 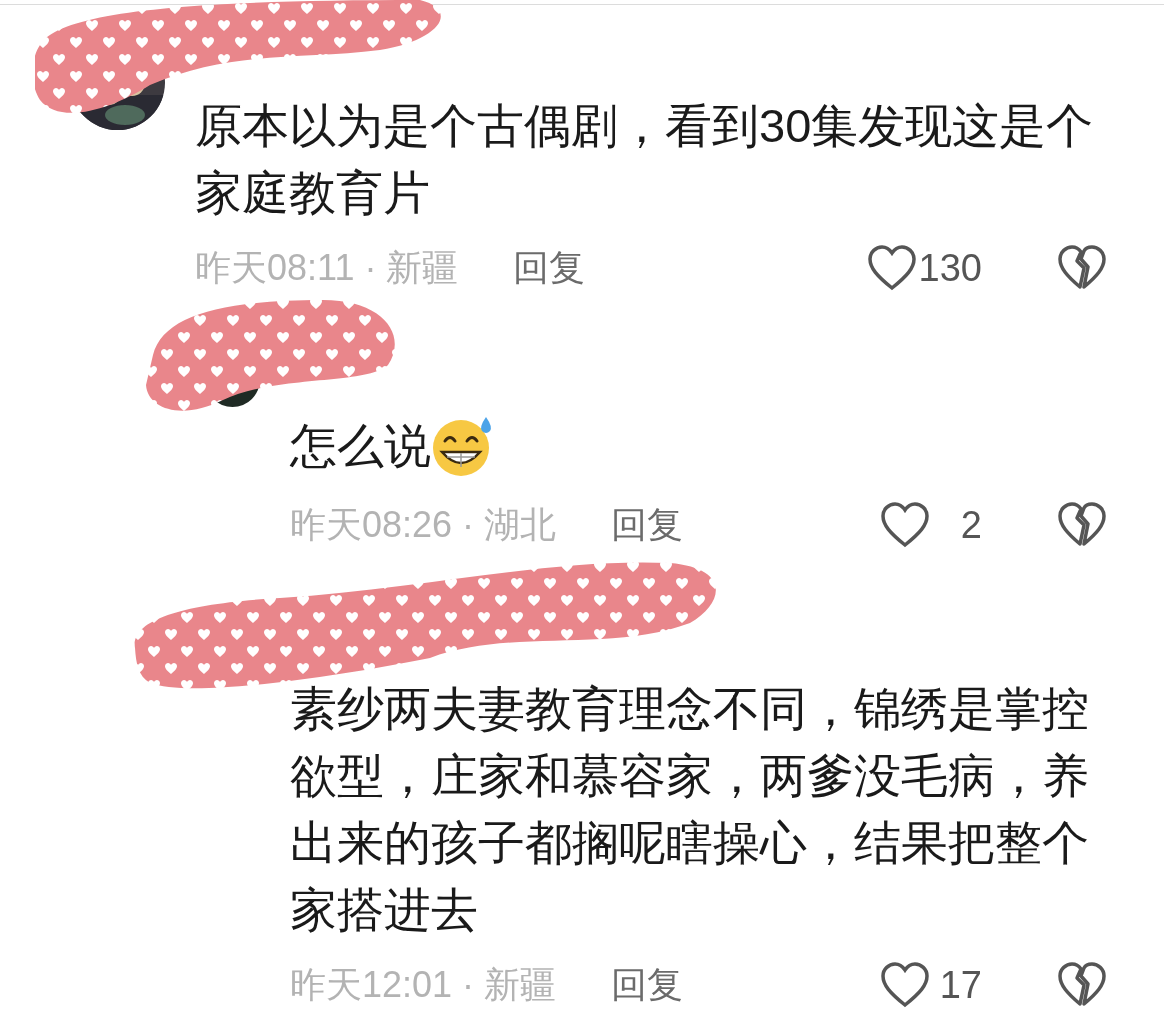 What do you see at coordinates (360, 446) in the screenshot?
I see `comment-text: 怎么说` at bounding box center [360, 446].